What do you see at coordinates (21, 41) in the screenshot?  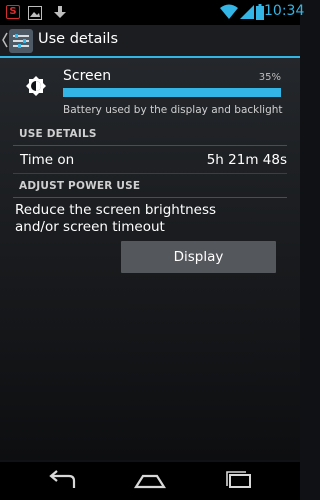 I see `settings-app-icon` at bounding box center [21, 41].